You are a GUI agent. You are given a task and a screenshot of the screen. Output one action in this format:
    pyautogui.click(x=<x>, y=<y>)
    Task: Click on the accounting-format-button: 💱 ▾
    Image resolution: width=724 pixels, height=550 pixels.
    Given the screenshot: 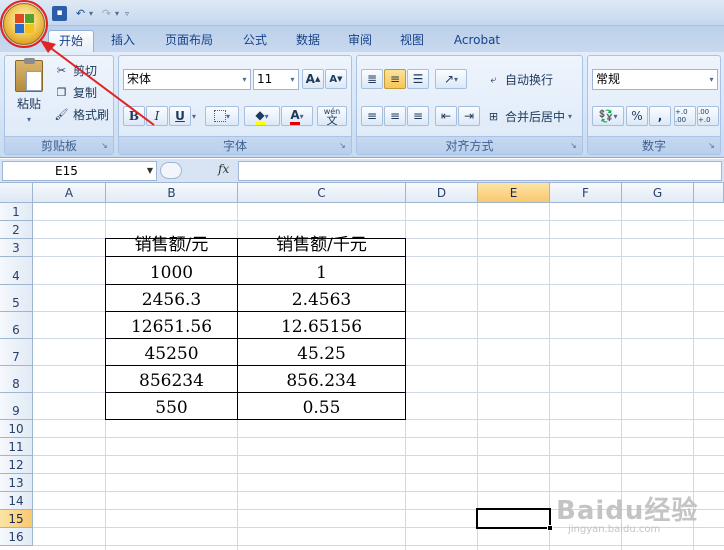 What is the action you would take?
    pyautogui.click(x=608, y=116)
    